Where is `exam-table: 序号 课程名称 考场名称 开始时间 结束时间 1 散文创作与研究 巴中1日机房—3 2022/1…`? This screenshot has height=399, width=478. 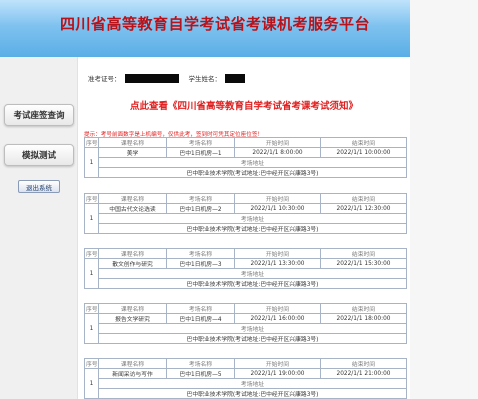 exam-table: 序号 课程名称 考场名称 开始时间 结束时间 1 散文创作与研究 巴中1日机房—3 2022/1… is located at coordinates (245, 268).